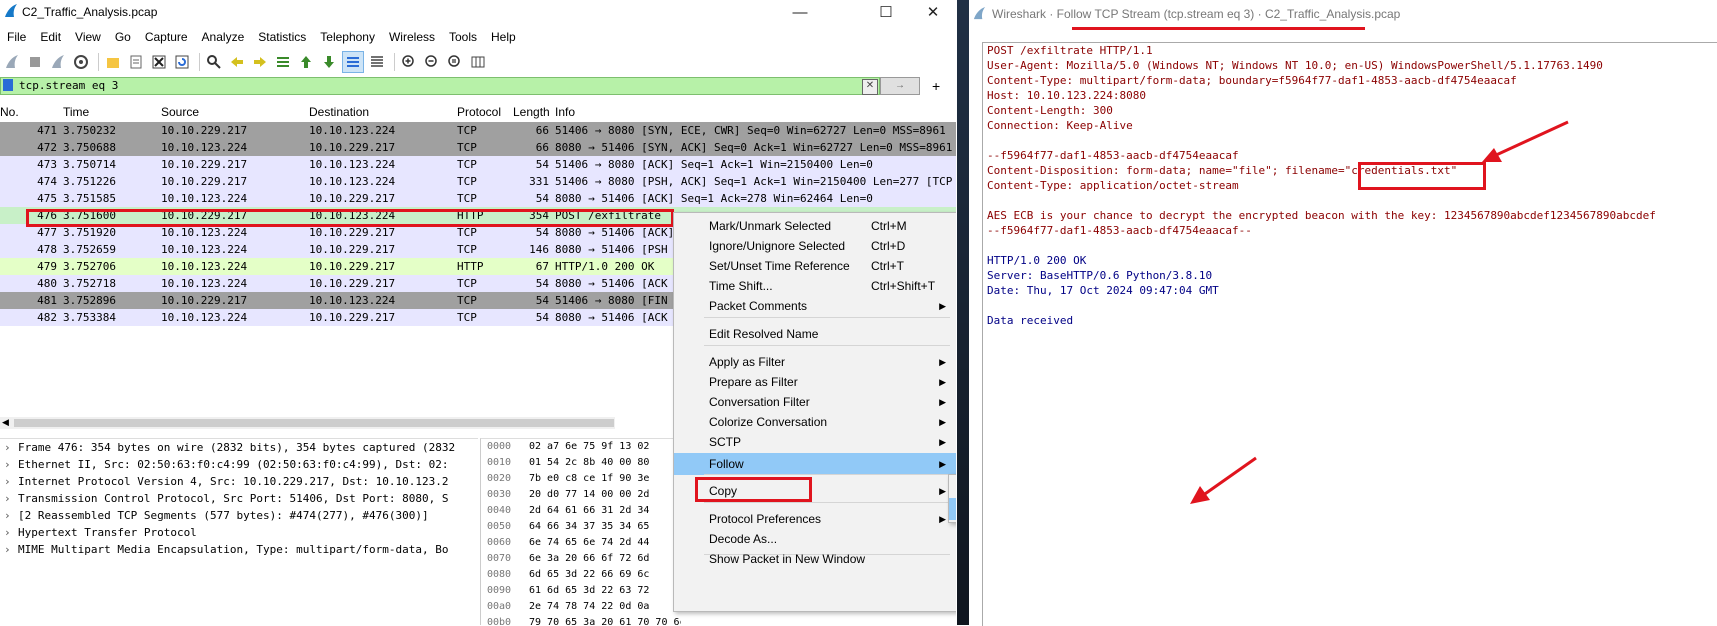 The image size is (1717, 626). I want to click on column-source: Source, so click(180, 112).